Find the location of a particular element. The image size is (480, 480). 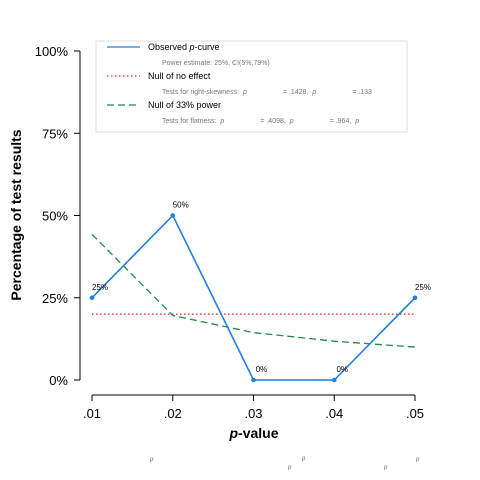

y-tick-label: 75% is located at coordinates (55, 133).